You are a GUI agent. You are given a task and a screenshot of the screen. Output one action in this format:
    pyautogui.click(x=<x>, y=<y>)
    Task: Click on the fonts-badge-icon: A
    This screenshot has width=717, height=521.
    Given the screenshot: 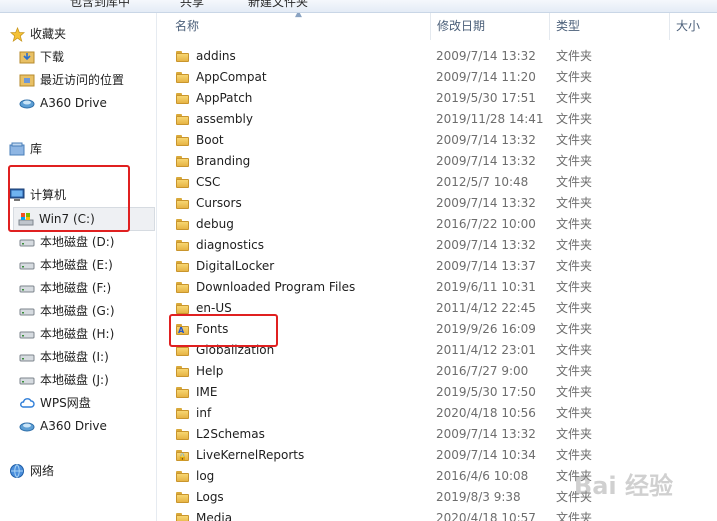 What is the action you would take?
    pyautogui.click(x=181, y=330)
    